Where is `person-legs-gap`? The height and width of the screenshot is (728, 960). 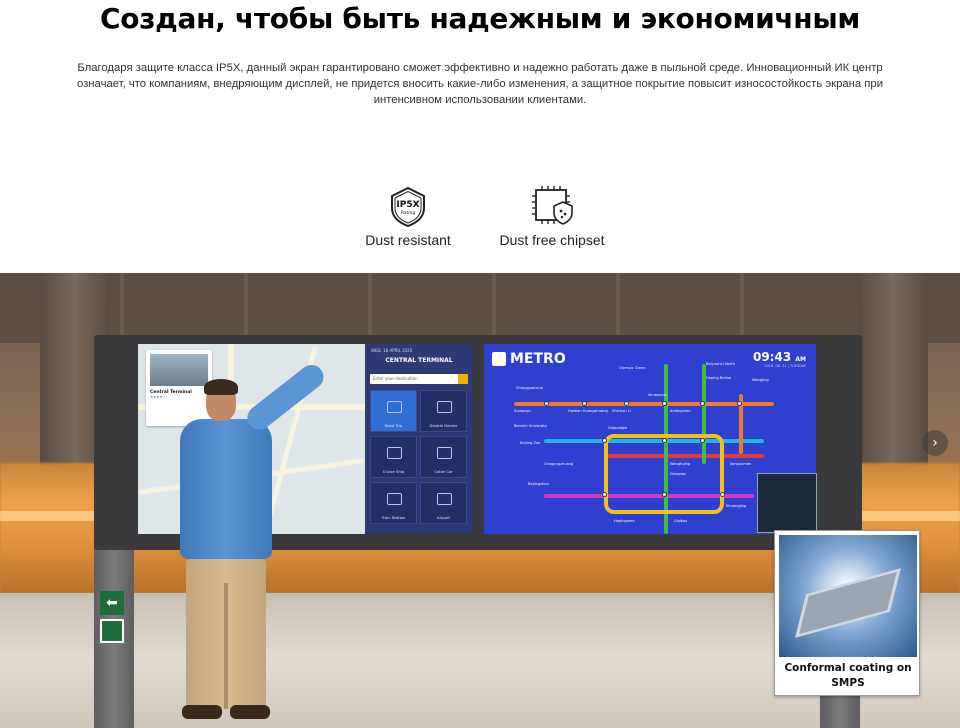
person-legs-gap is located at coordinates (226, 646).